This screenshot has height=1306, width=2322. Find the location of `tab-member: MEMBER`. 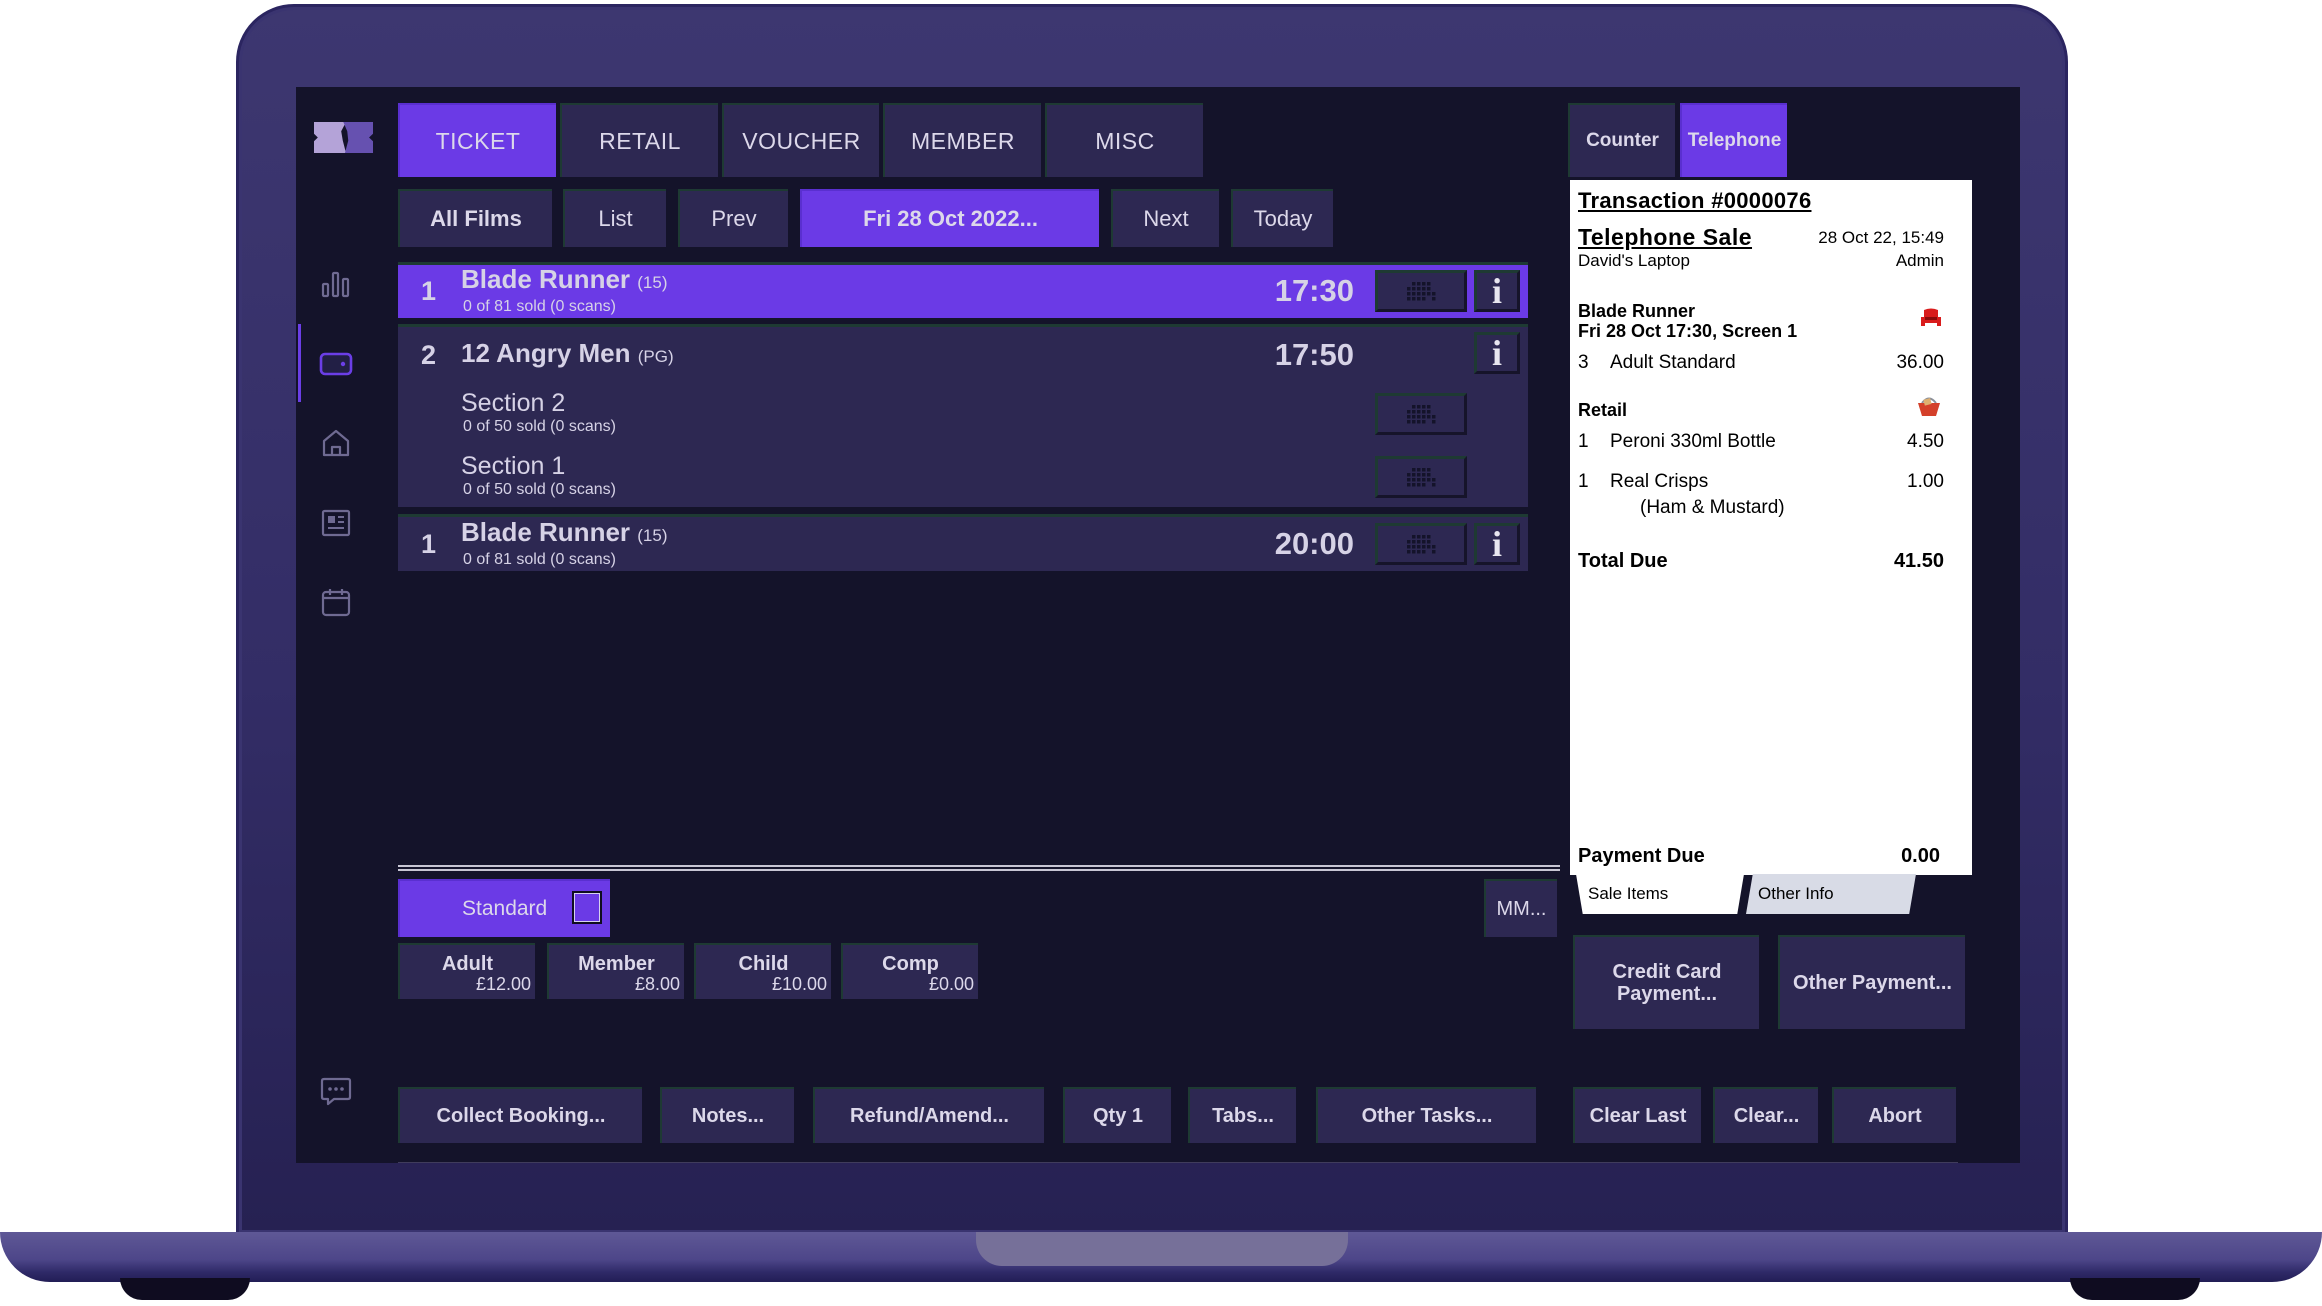

tab-member: MEMBER is located at coordinates (962, 140).